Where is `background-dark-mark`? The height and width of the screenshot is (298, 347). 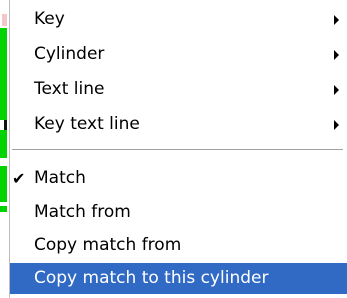
background-dark-mark is located at coordinates (5, 125).